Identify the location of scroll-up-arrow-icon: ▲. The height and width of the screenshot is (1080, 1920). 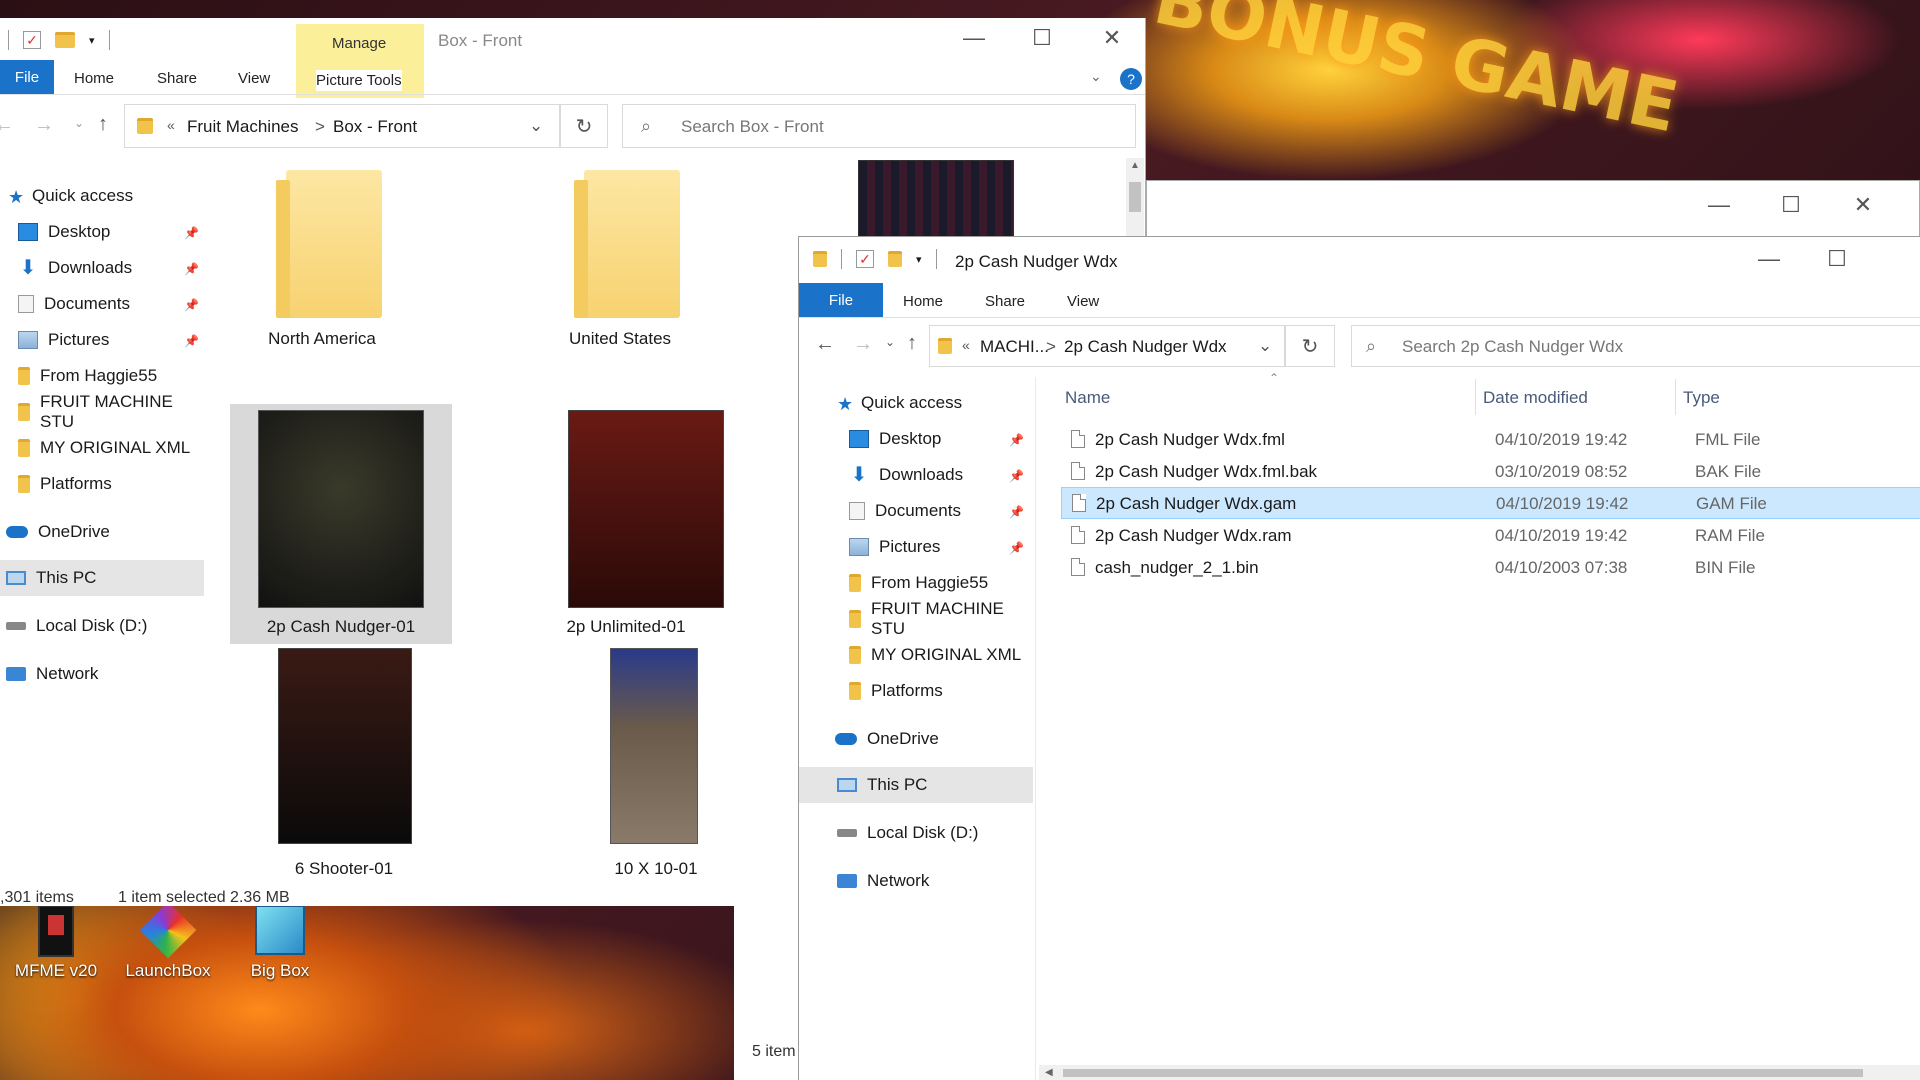
(1135, 164).